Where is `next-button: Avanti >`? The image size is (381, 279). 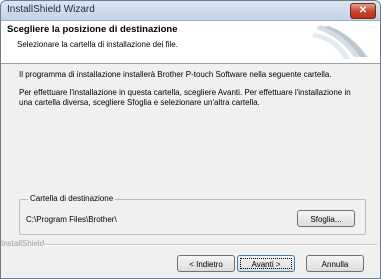 next-button: Avanti > is located at coordinates (266, 263).